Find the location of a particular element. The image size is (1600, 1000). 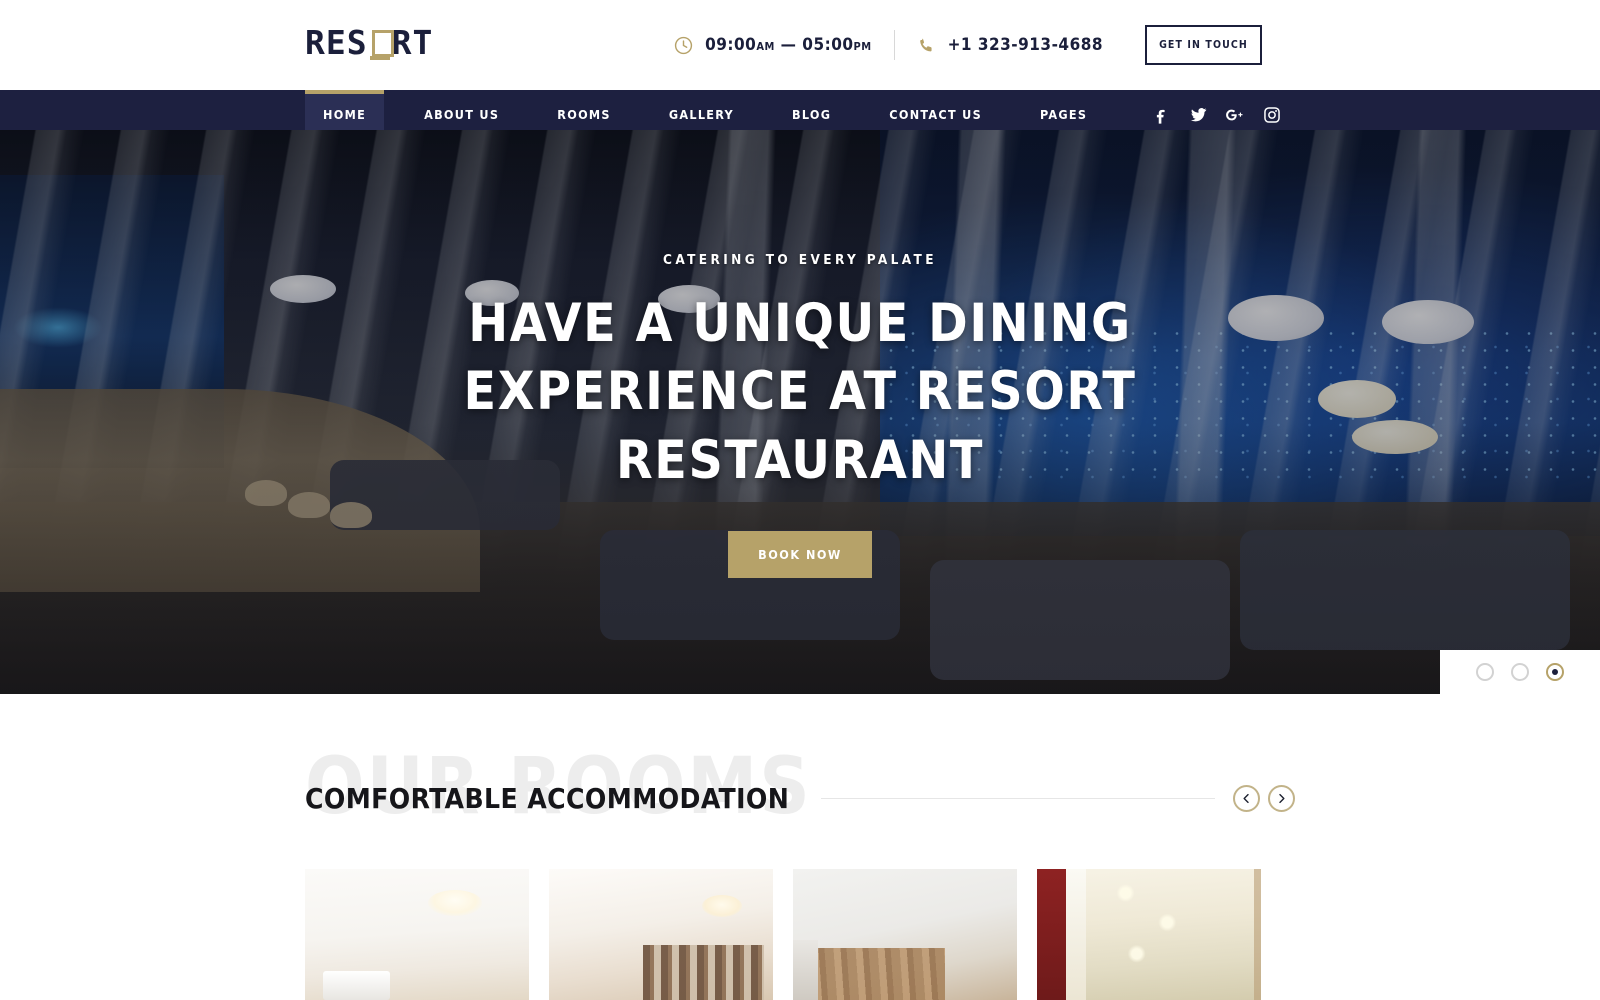

header-contact-info: 09:00AM — 05:00PM +1 323-913-4688 is located at coordinates (888, 45).